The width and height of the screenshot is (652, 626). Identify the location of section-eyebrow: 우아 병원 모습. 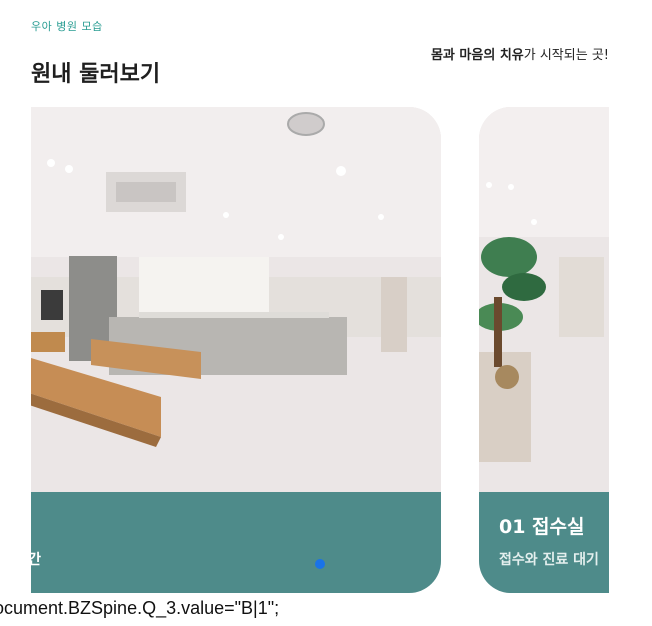
(67, 26).